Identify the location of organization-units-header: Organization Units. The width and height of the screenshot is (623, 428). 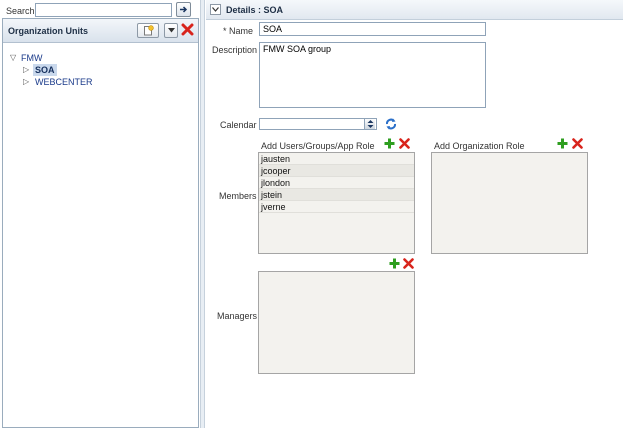
(100, 31).